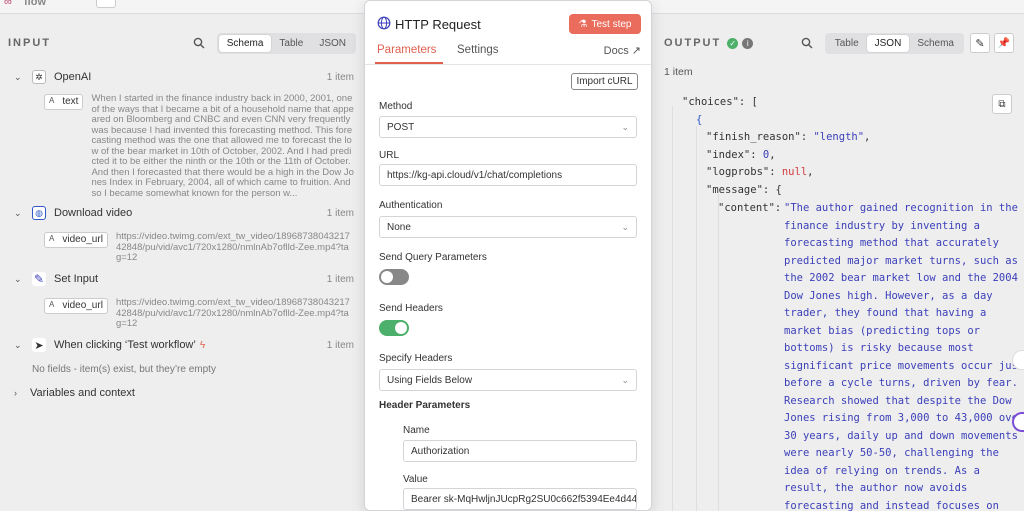 This screenshot has width=1024, height=511. What do you see at coordinates (898, 400) in the screenshot?
I see `json-content-line: Research showed that despite the Dow` at bounding box center [898, 400].